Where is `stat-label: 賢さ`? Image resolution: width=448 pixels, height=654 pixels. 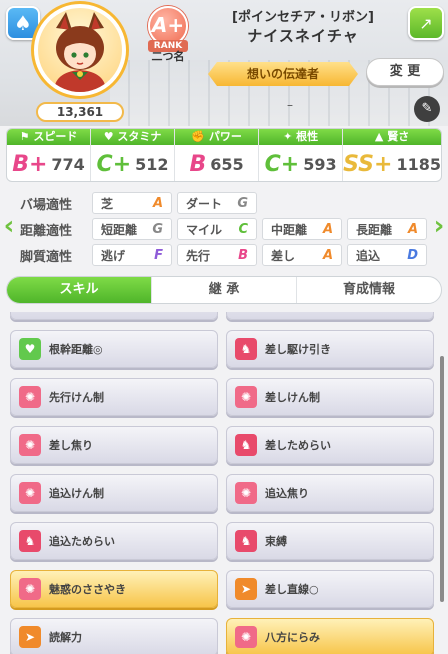 stat-label: 賢さ is located at coordinates (398, 136).